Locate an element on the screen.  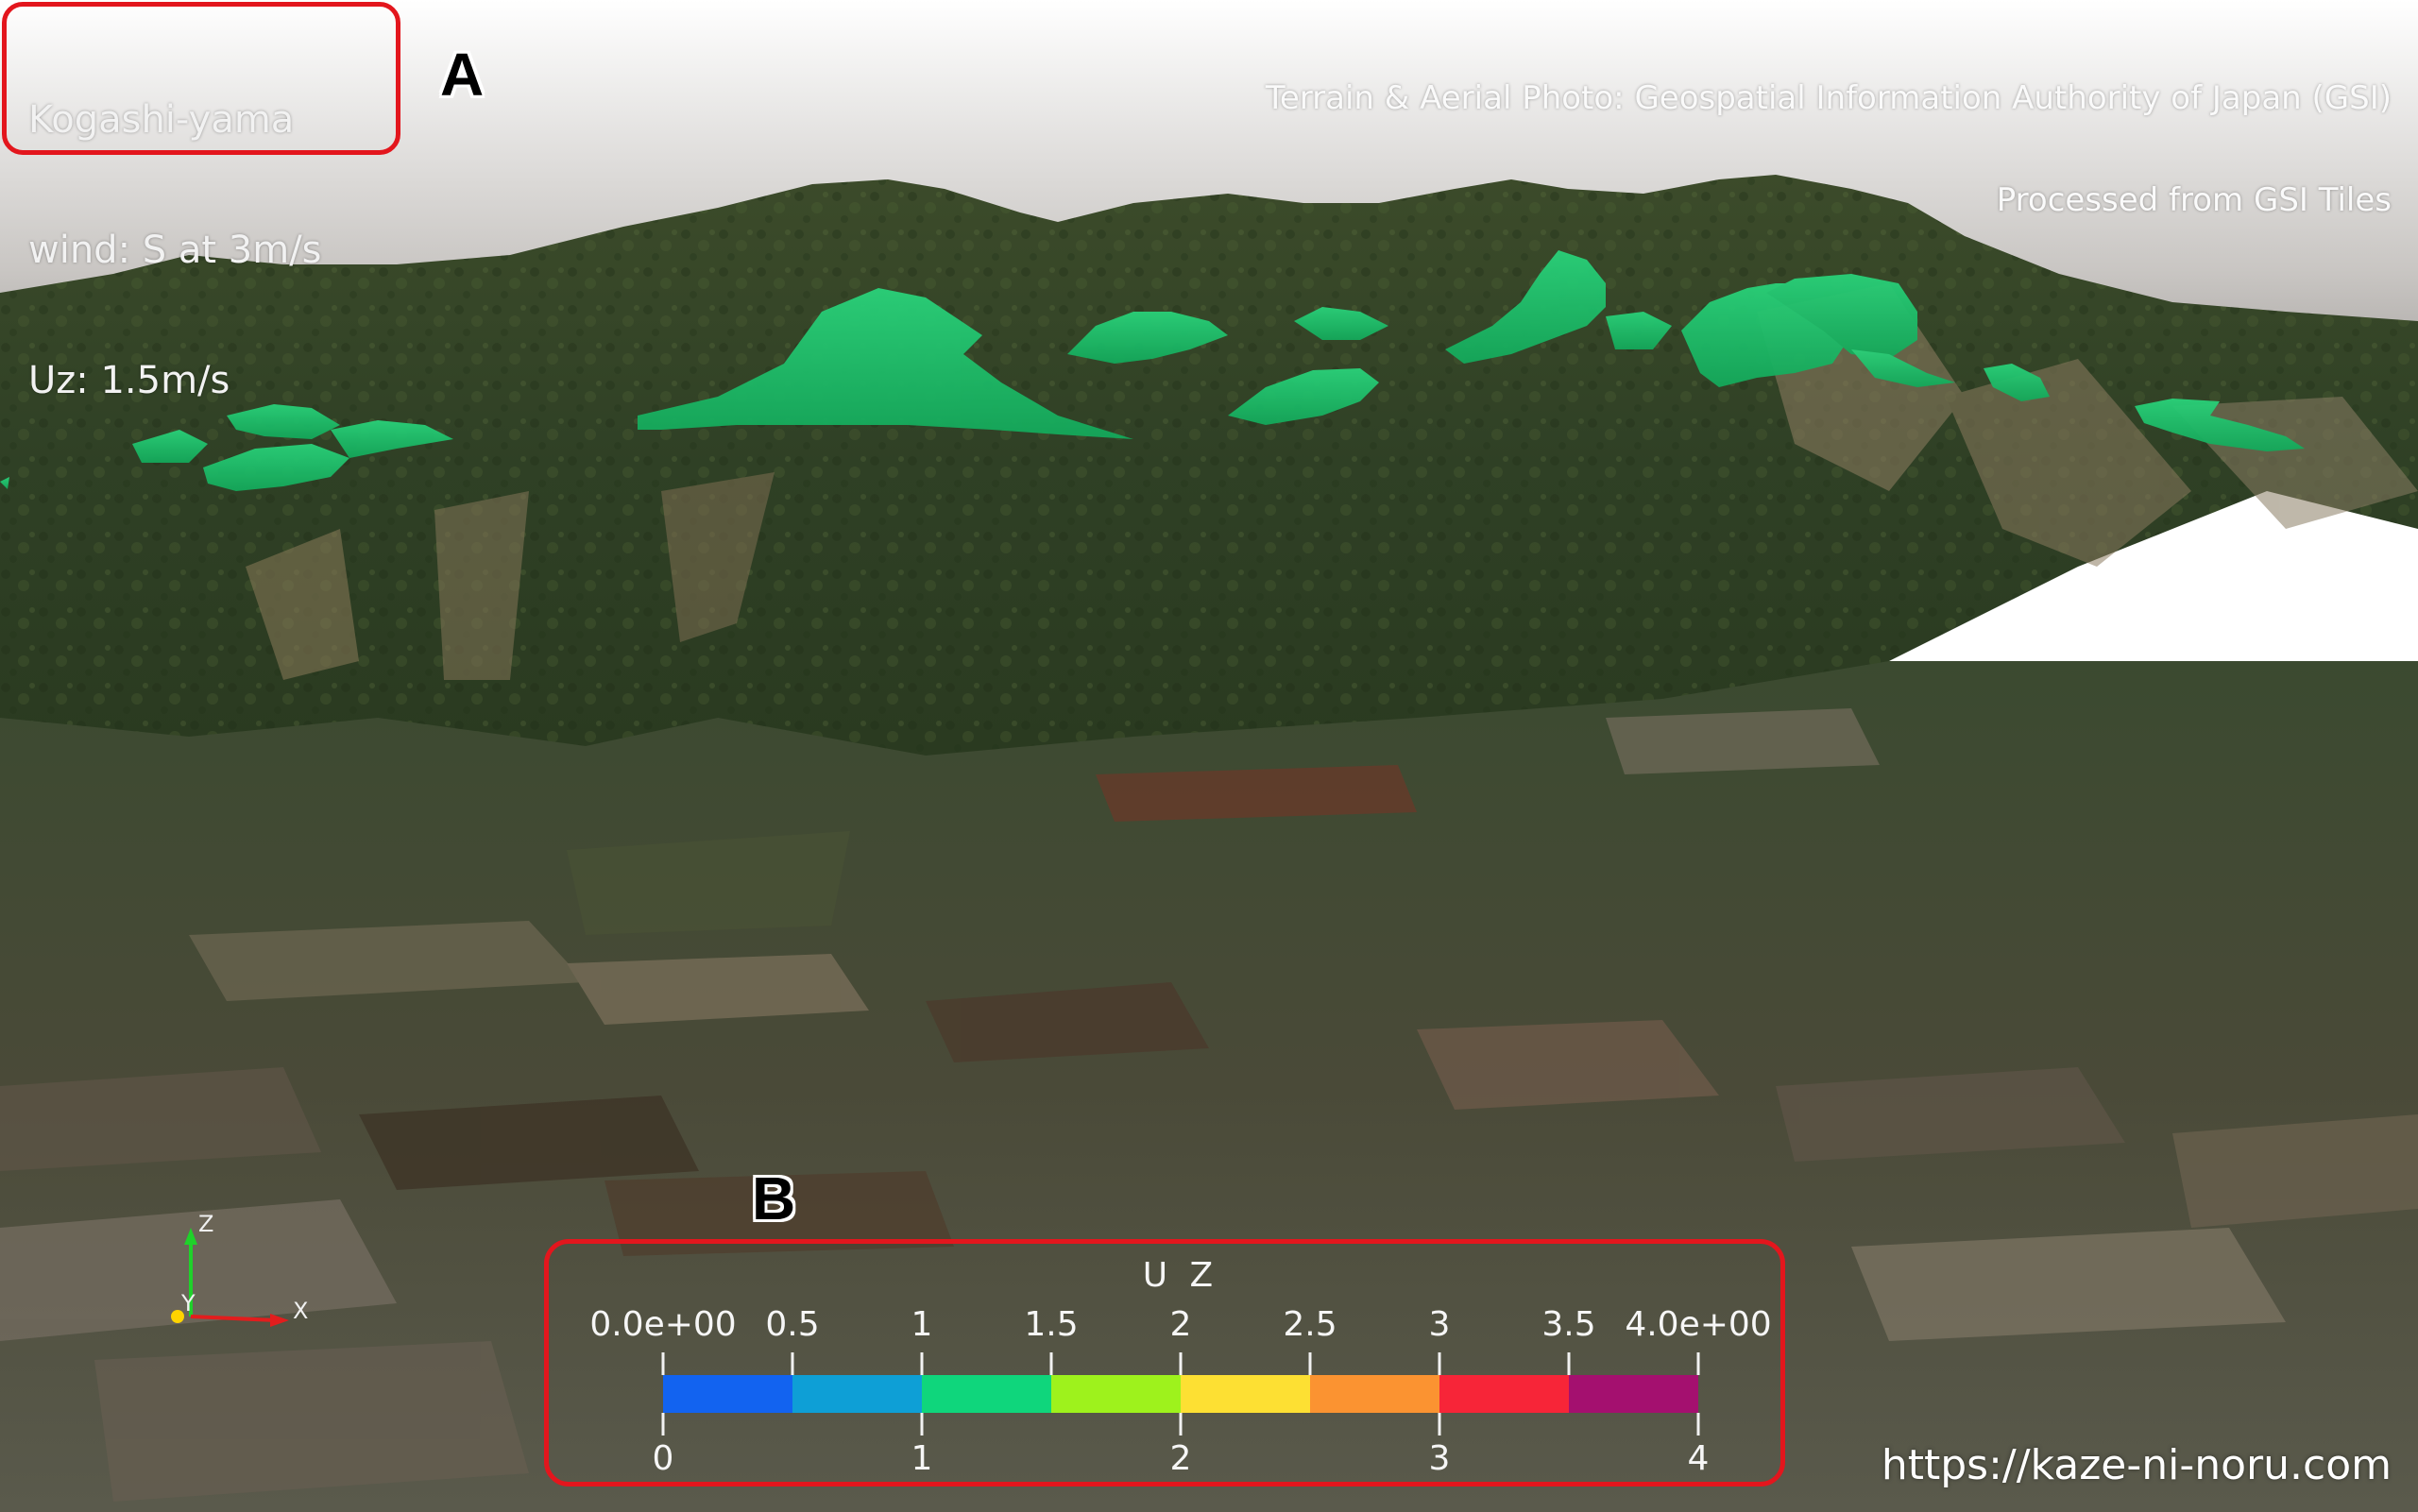
z-axis-label: Z is located at coordinates (205, 1224).